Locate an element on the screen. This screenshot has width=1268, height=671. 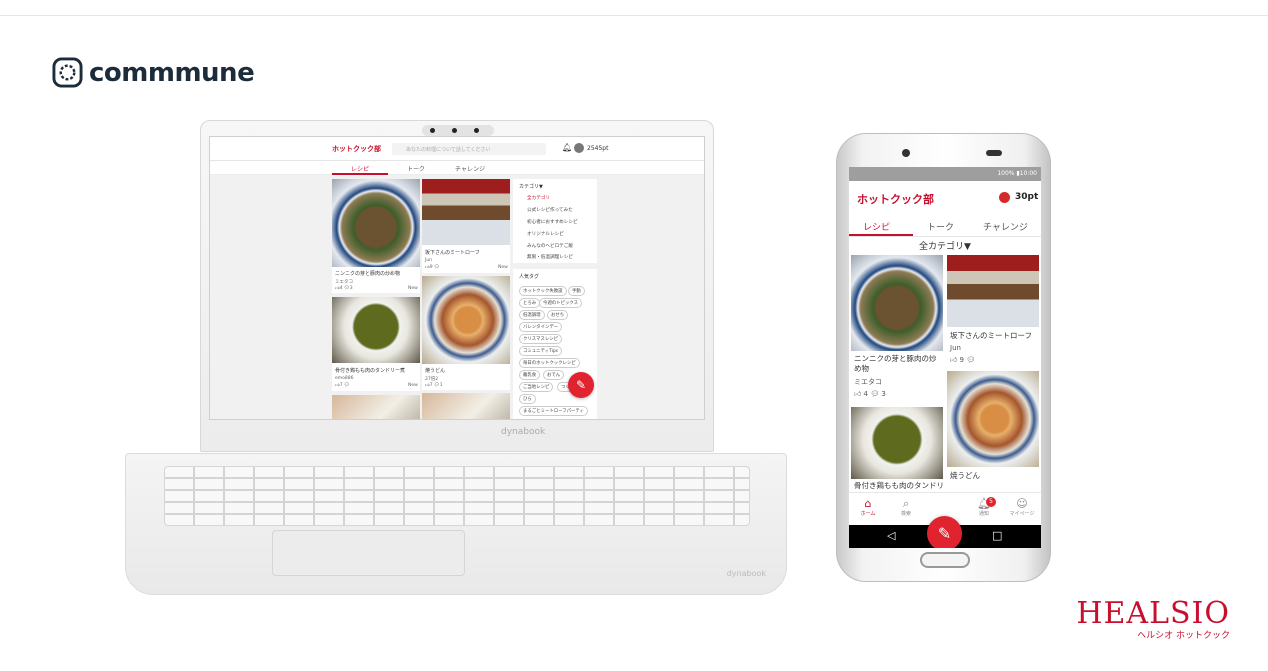
nav-home: ⌂ ホーム is located at coordinates (868, 507).